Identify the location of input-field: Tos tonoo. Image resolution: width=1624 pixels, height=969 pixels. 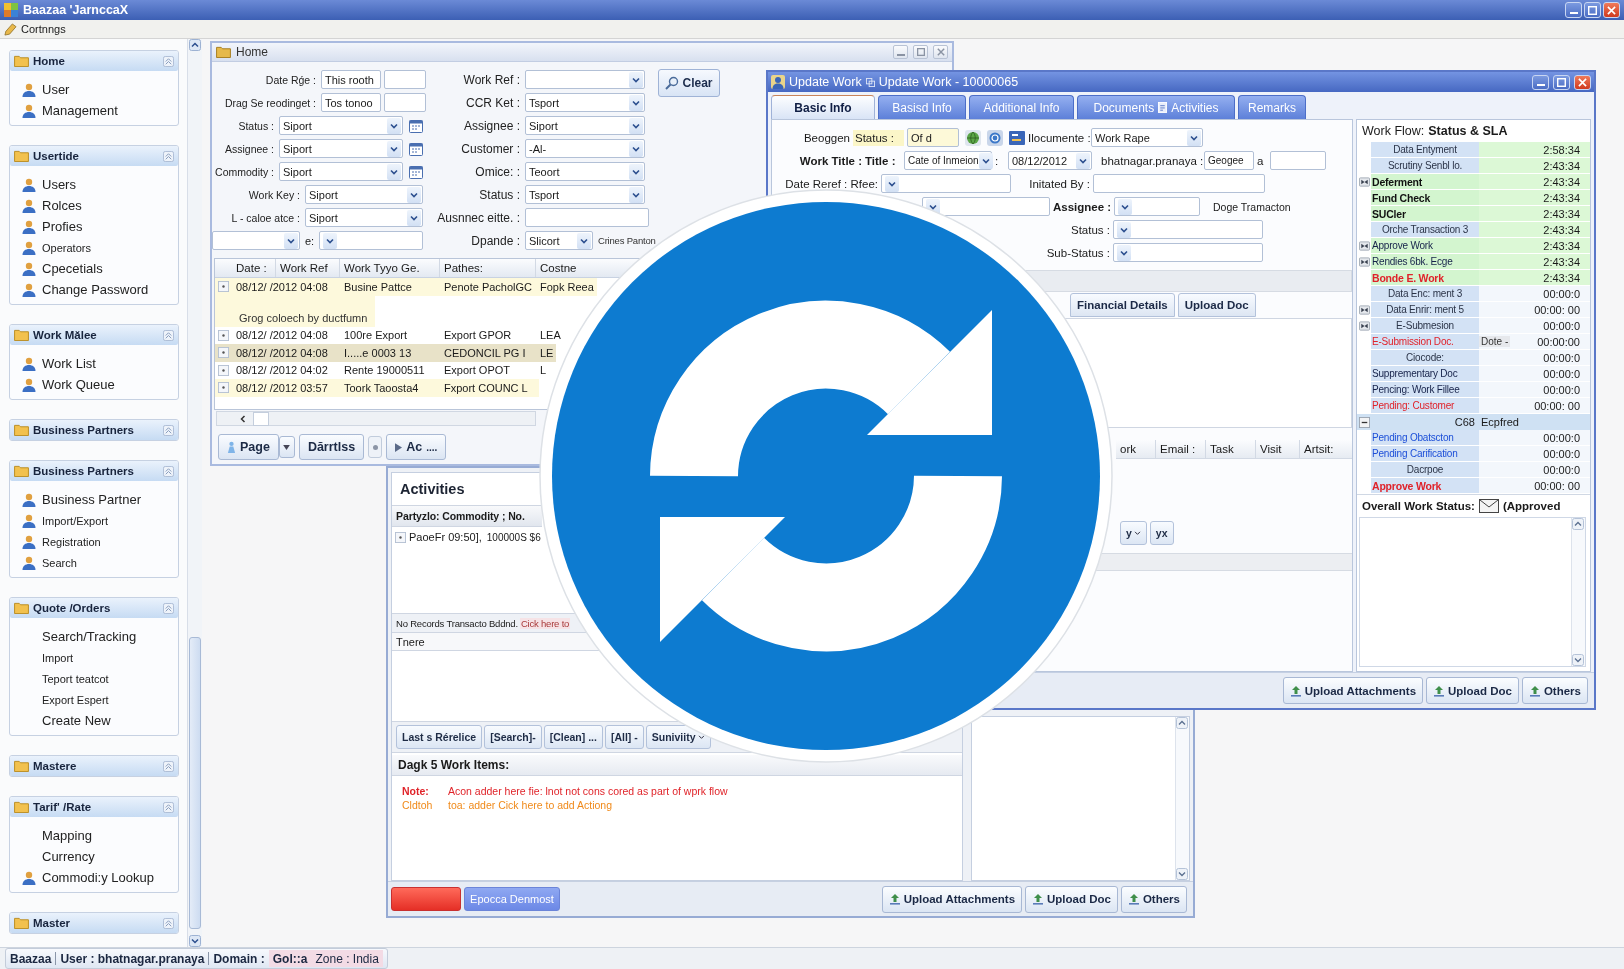
(351, 102).